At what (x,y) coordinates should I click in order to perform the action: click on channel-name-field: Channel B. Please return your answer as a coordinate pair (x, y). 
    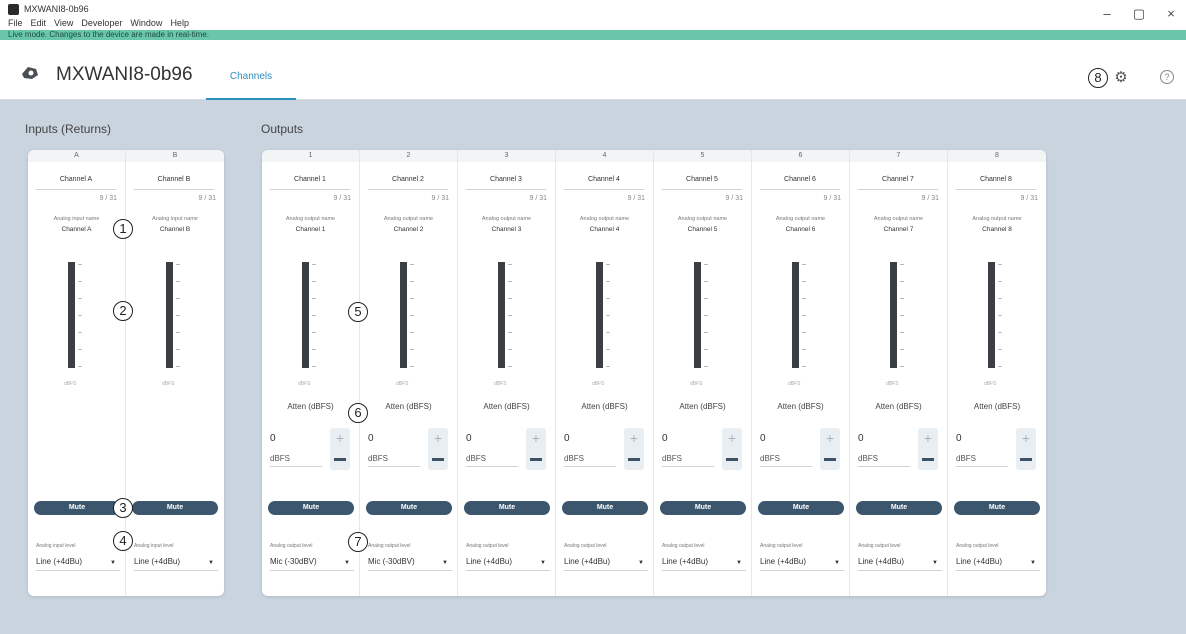
    Looking at the image, I should click on (174, 183).